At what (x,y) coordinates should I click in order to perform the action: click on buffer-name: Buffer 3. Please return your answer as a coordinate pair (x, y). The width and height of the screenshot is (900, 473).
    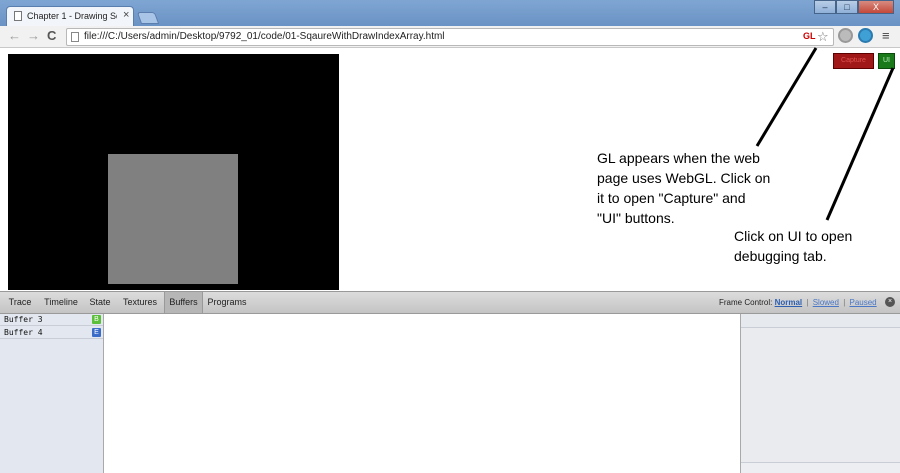
    Looking at the image, I should click on (23, 319).